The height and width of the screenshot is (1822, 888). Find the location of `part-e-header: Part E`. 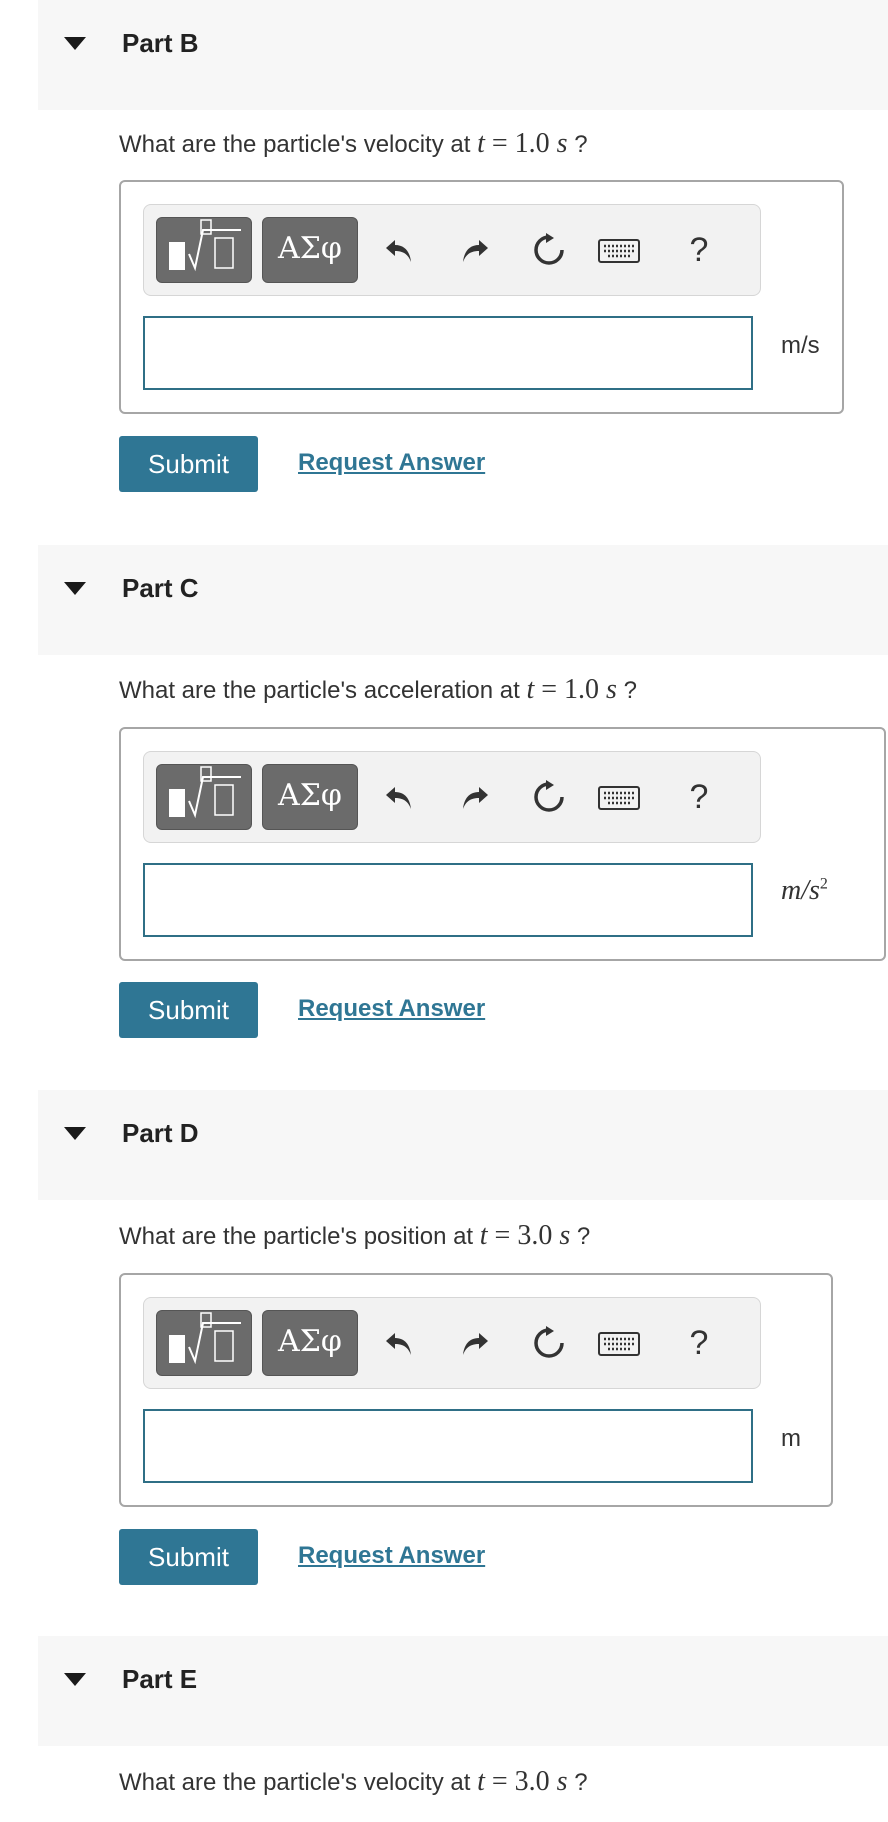

part-e-header: Part E is located at coordinates (463, 1691).